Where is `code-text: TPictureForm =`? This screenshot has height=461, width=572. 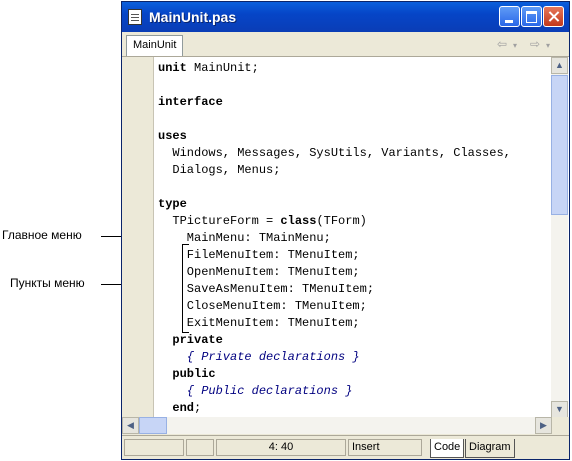 code-text: TPictureForm = is located at coordinates (219, 221).